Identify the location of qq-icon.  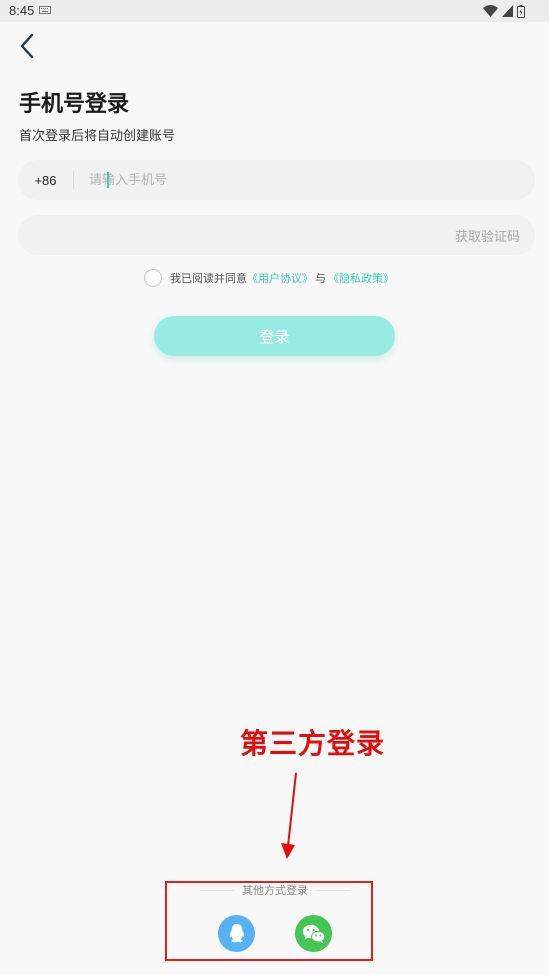
(236, 932).